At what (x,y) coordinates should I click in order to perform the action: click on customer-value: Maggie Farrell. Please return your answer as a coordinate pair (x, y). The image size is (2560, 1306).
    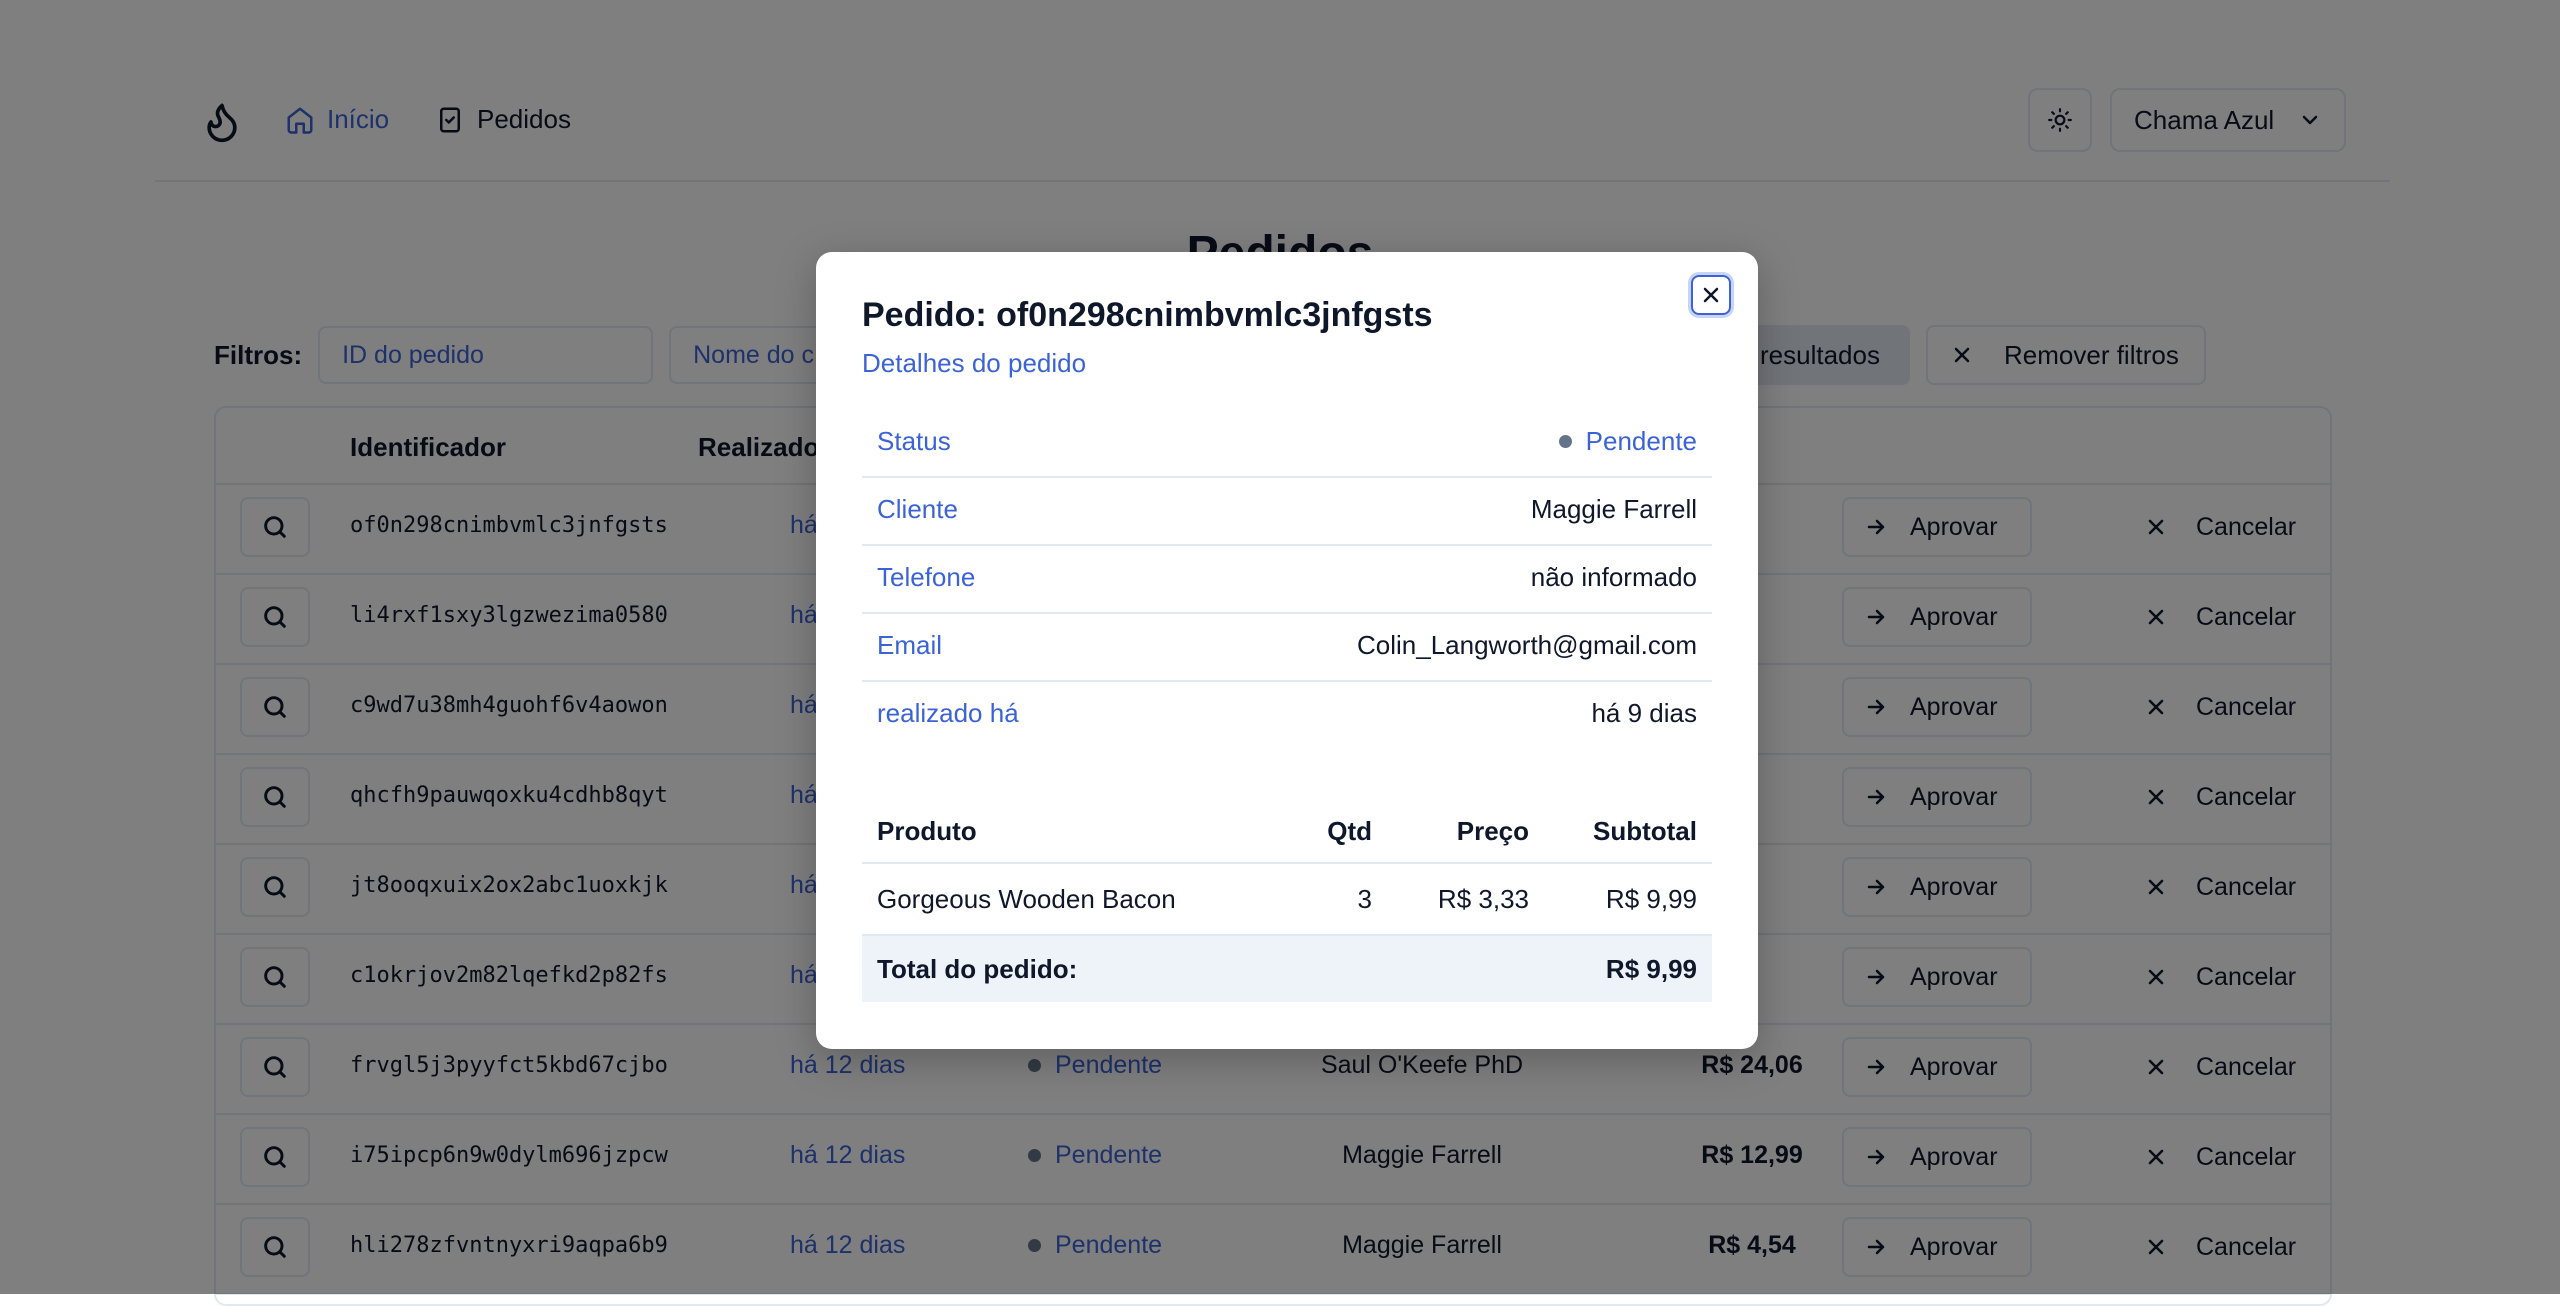
    Looking at the image, I should click on (1613, 509).